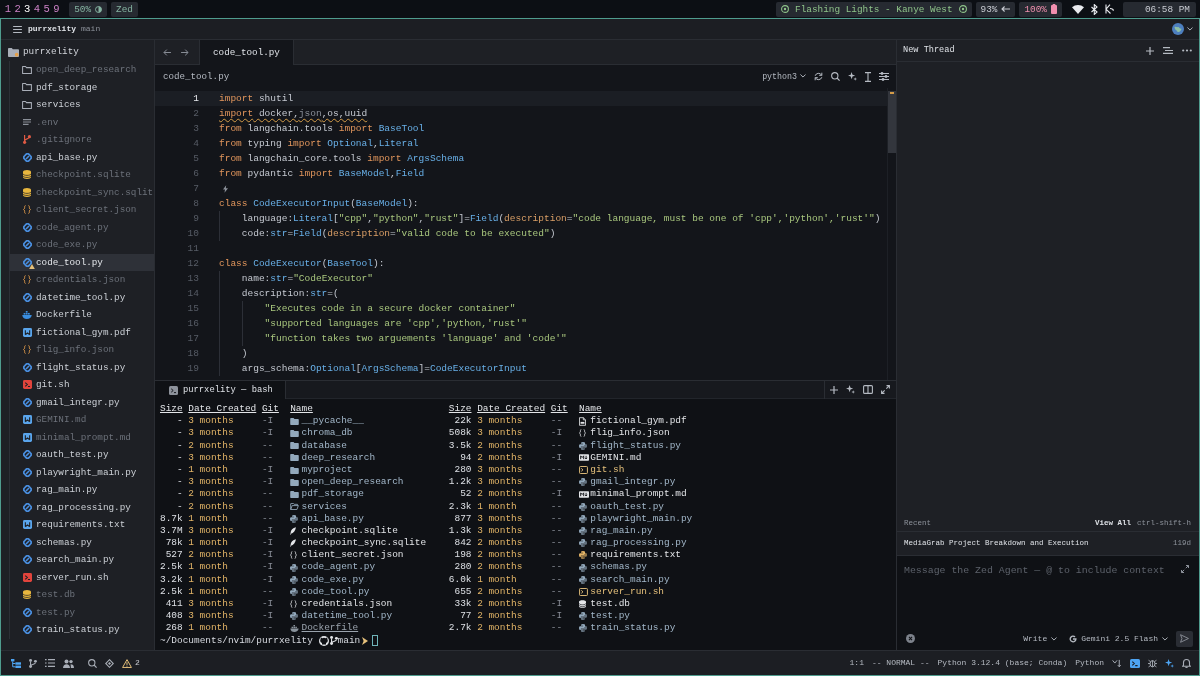 This screenshot has height=676, width=1200. I want to click on branch-icon, so click(33, 663).